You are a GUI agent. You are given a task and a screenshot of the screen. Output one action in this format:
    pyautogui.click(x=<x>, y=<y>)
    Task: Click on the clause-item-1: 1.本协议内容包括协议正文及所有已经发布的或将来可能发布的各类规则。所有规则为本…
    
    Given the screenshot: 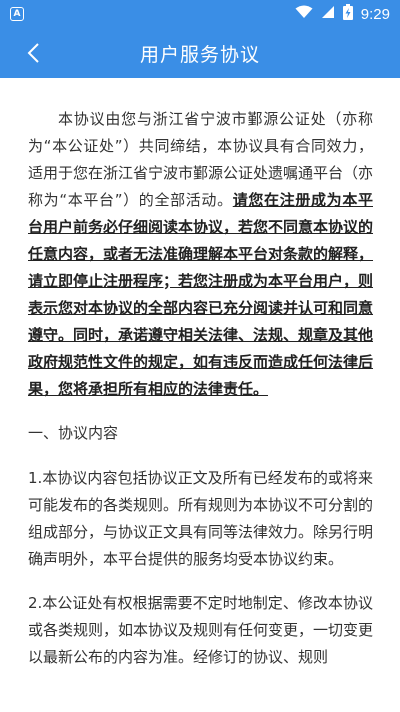 What is the action you would take?
    pyautogui.click(x=201, y=518)
    